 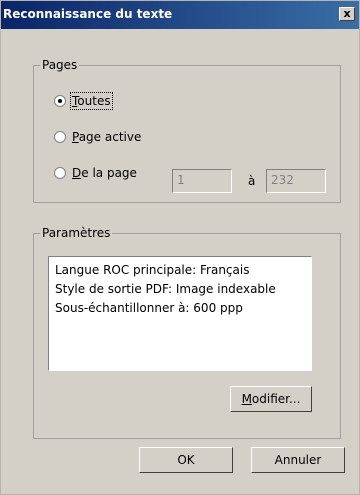 I want to click on radio-page-range-label: De la page, so click(x=104, y=173).